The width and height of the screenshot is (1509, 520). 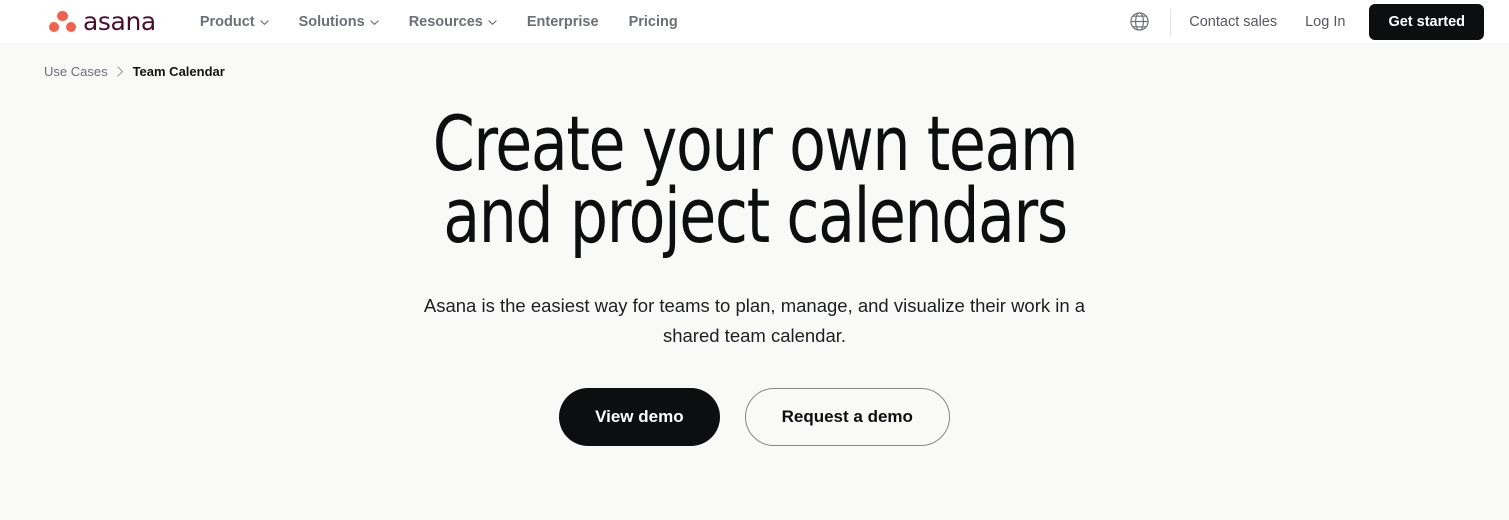 I want to click on nav-item-resources: Resources, so click(x=453, y=22).